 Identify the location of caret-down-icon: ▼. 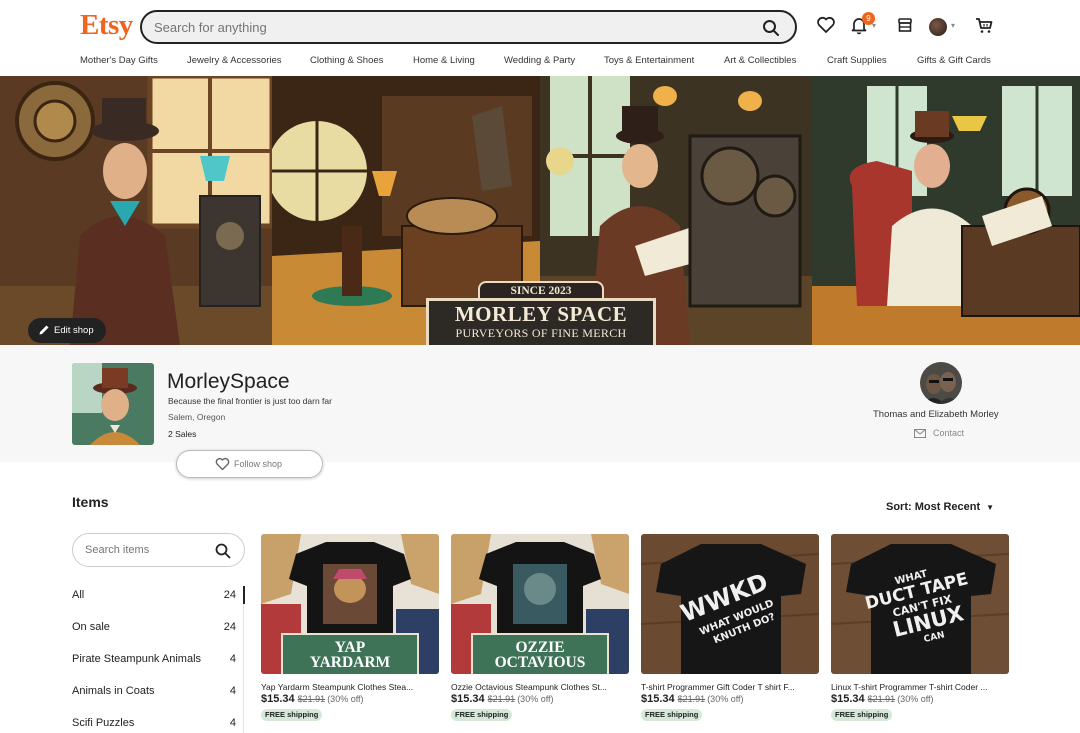
(990, 507).